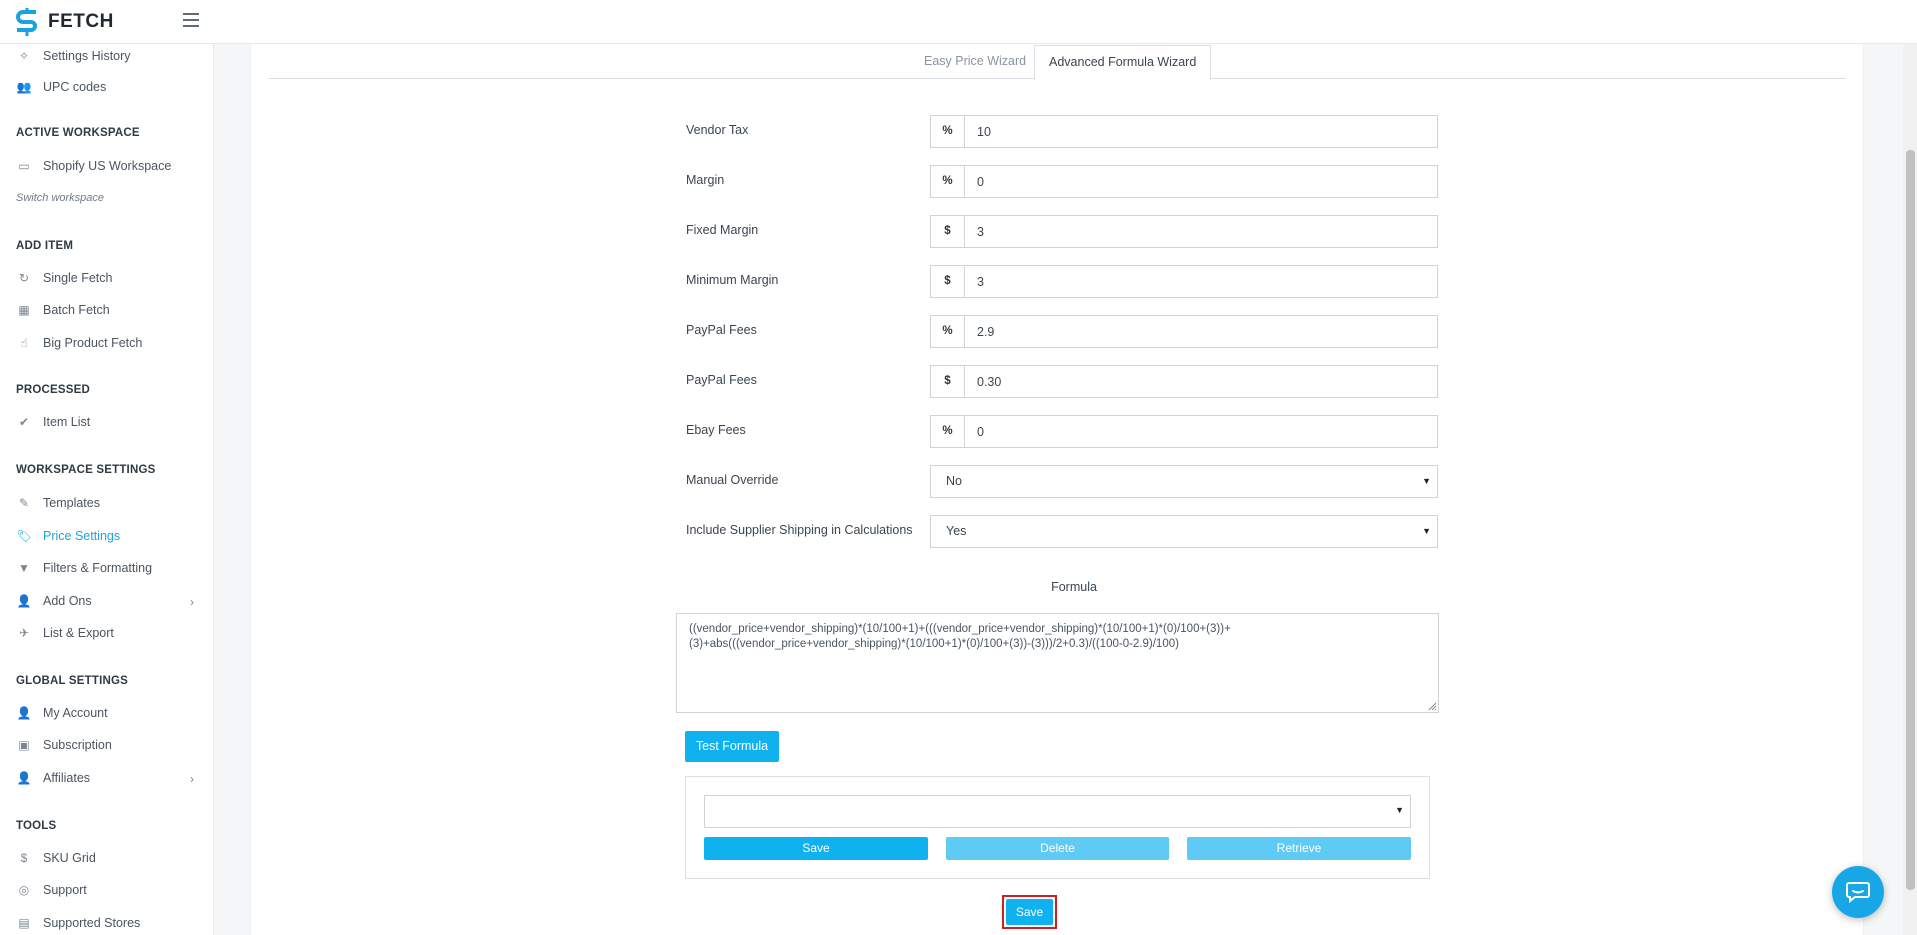  Describe the element at coordinates (24, 713) in the screenshot. I see `user-icon: 👤` at that location.